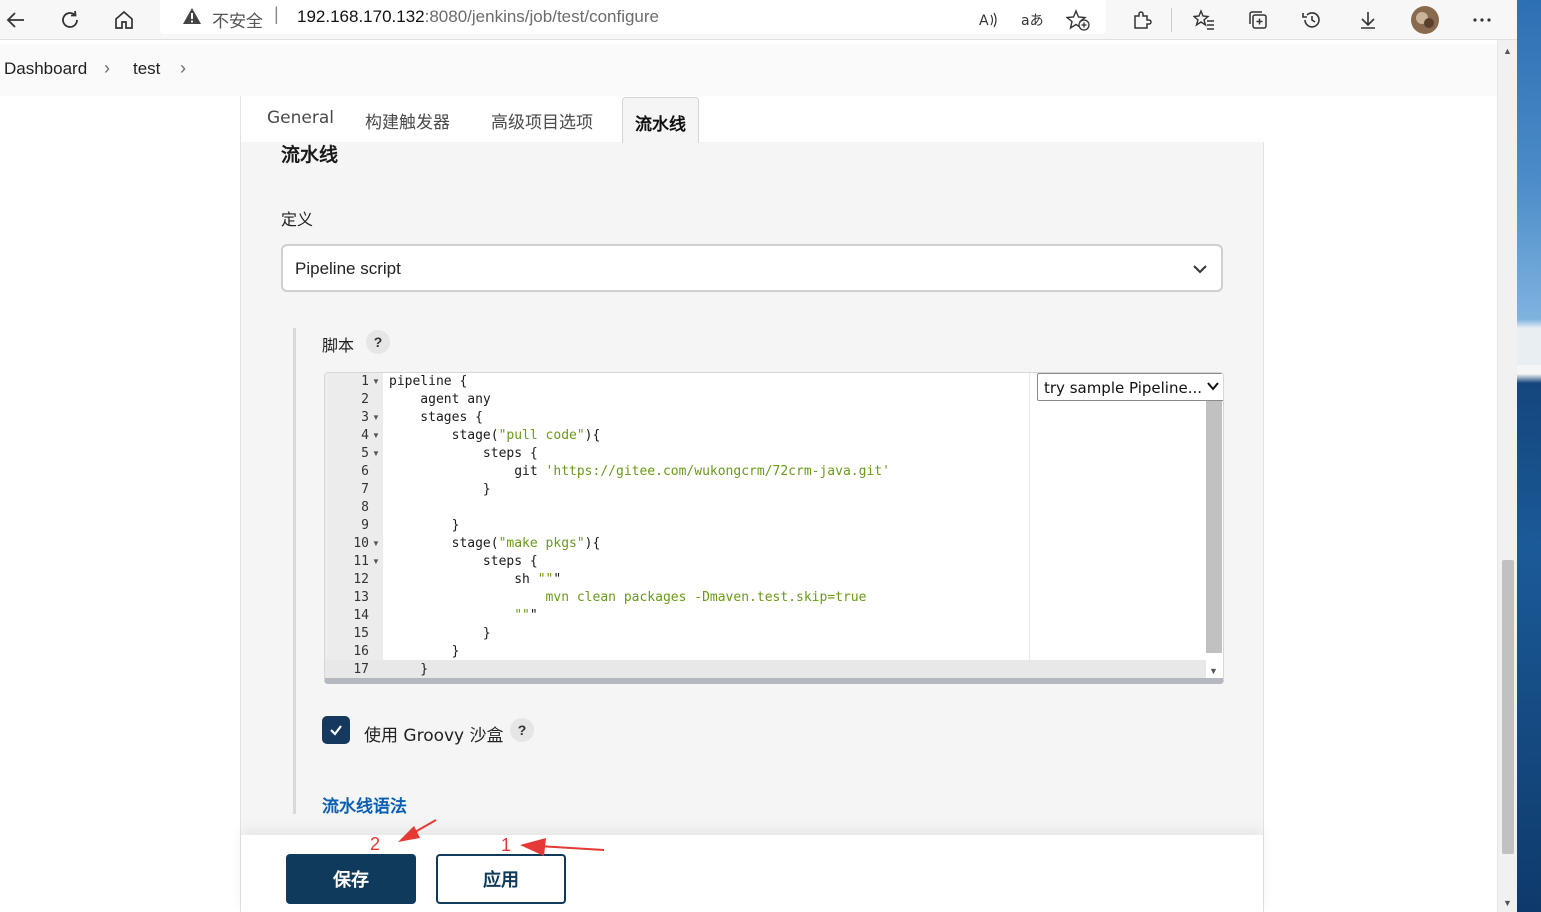 This screenshot has height=912, width=1541. Describe the element at coordinates (984, 21) in the screenshot. I see `svg-text: A` at that location.